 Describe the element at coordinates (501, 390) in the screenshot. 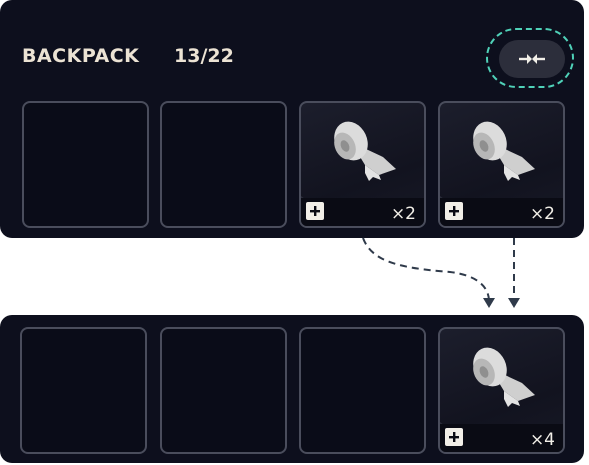

I see `merged-slot-4: ×4` at that location.